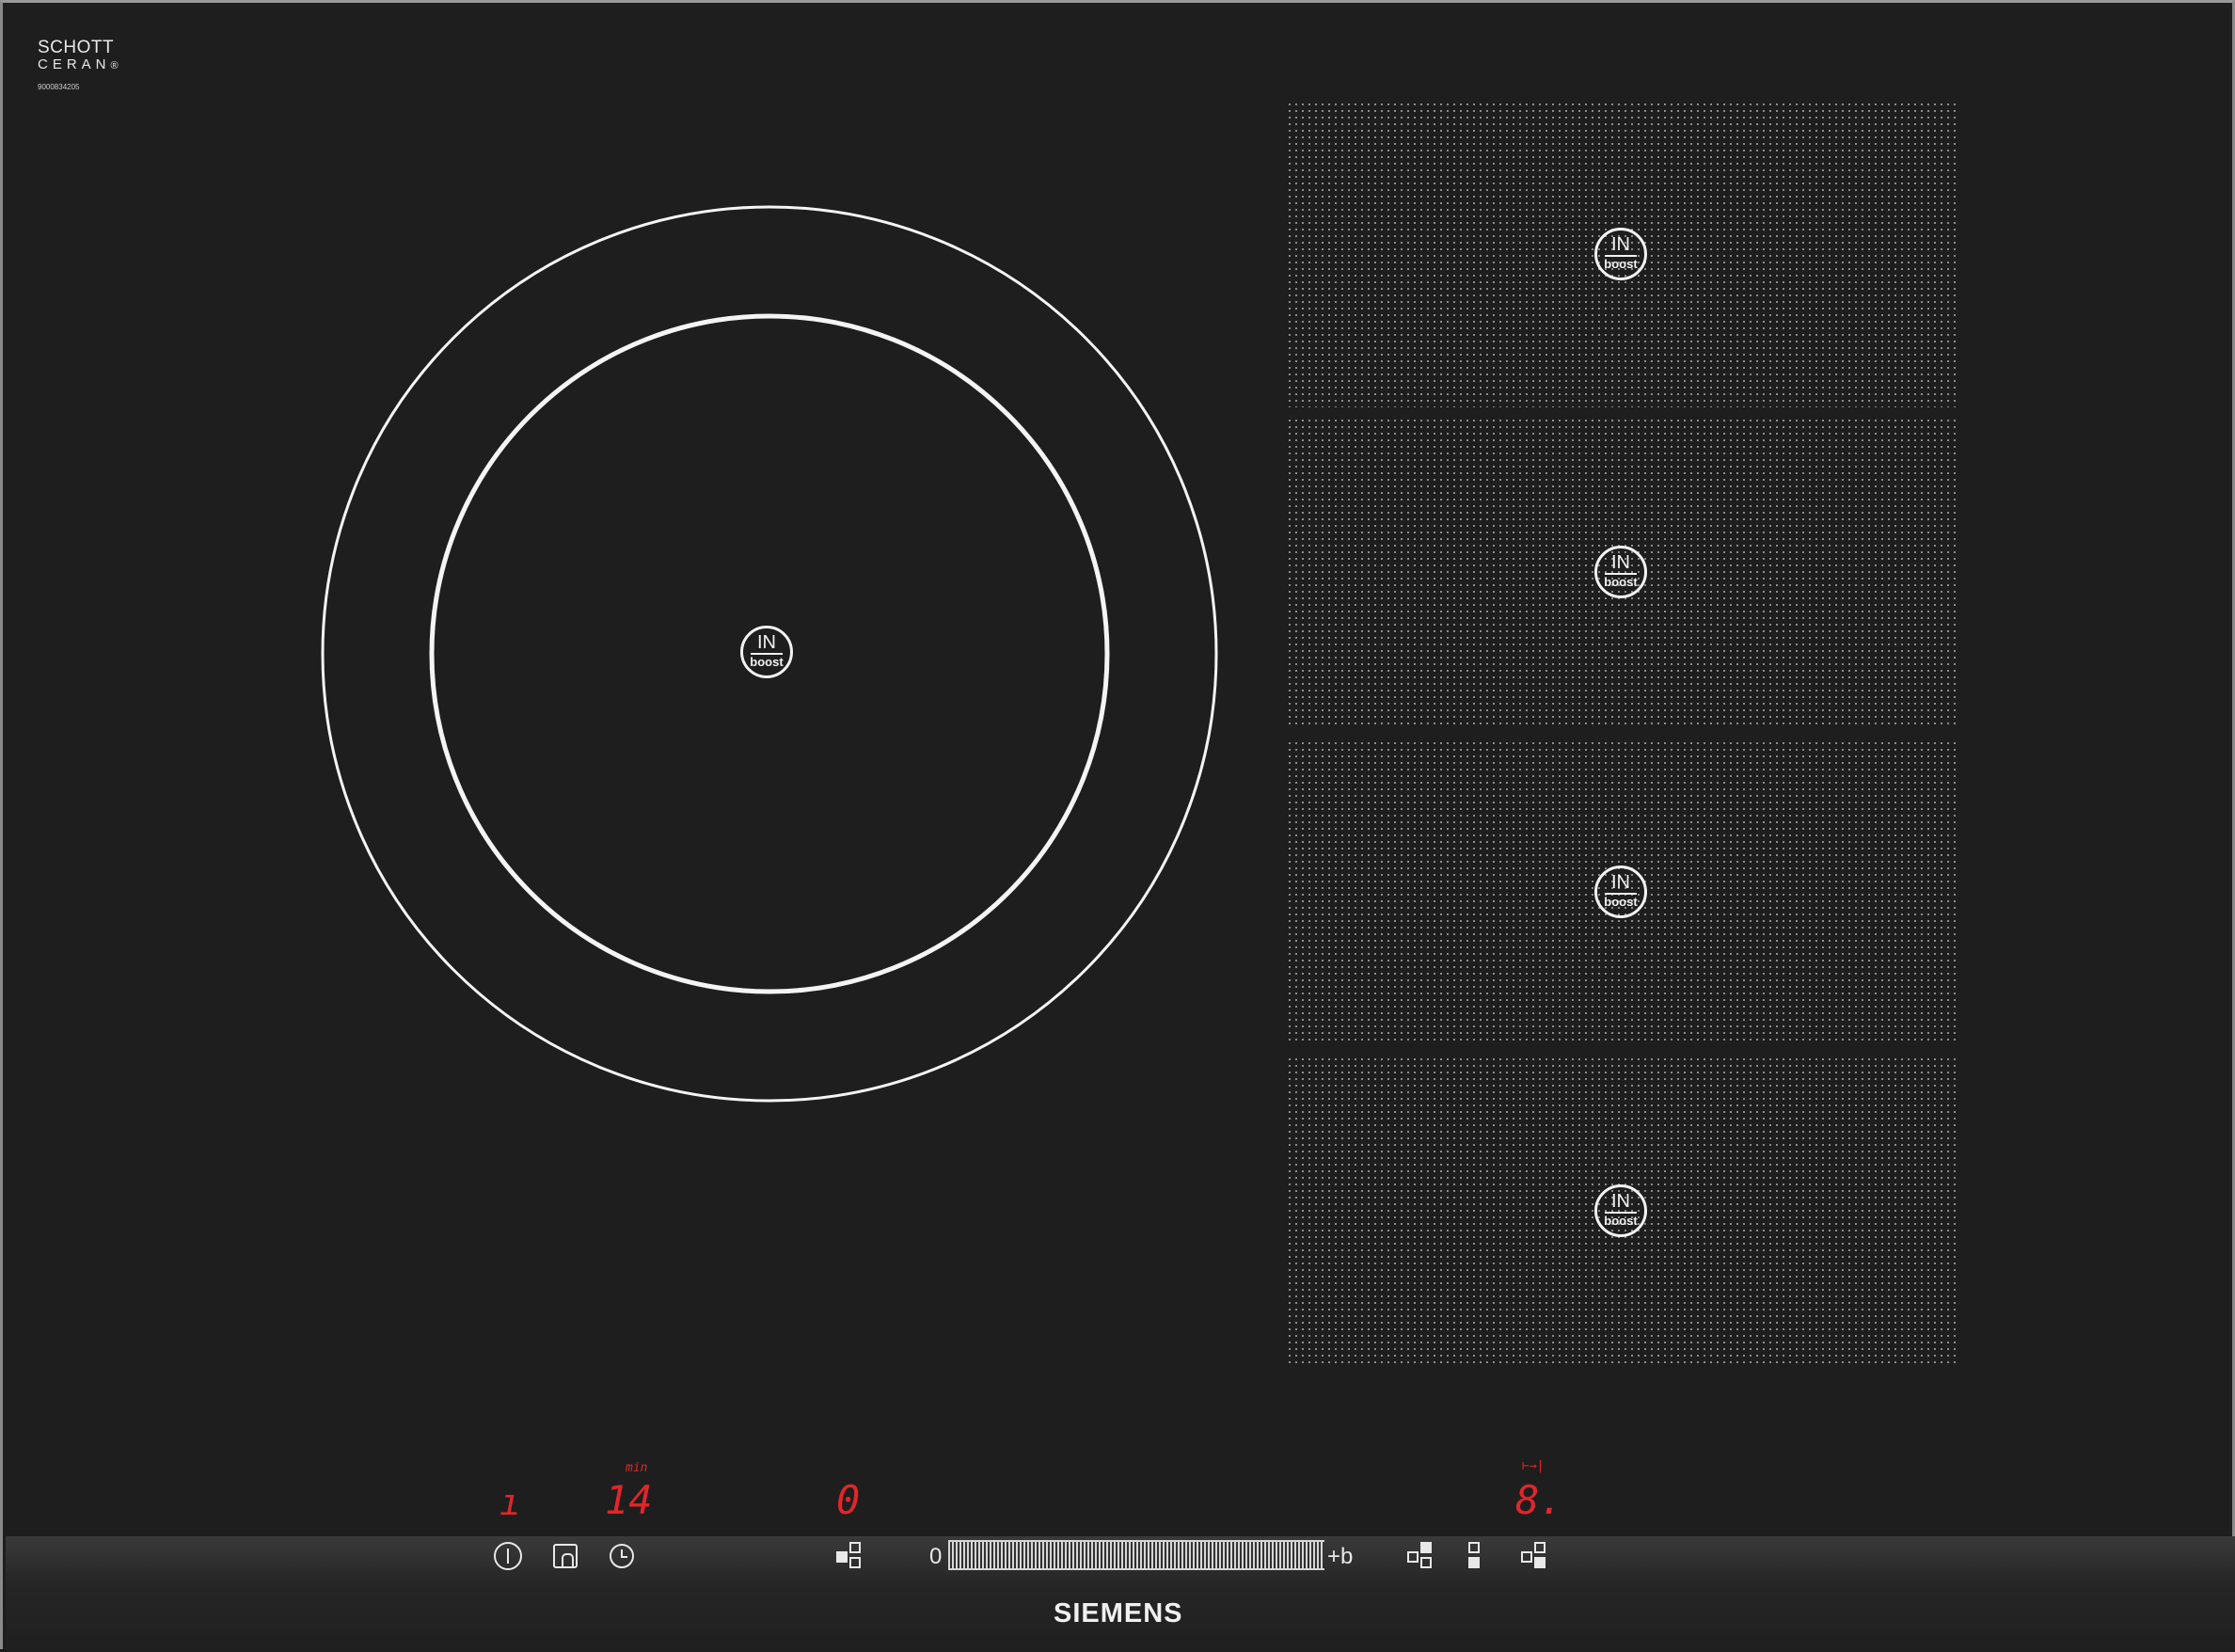 Image resolution: width=2235 pixels, height=1652 pixels. Describe the element at coordinates (1620, 892) in the screenshot. I see `boost-icon-flex-3: IN boost` at that location.